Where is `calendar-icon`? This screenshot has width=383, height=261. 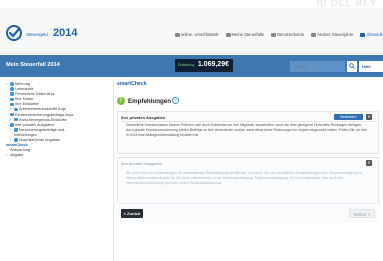
calendar-icon is located at coordinates (314, 34).